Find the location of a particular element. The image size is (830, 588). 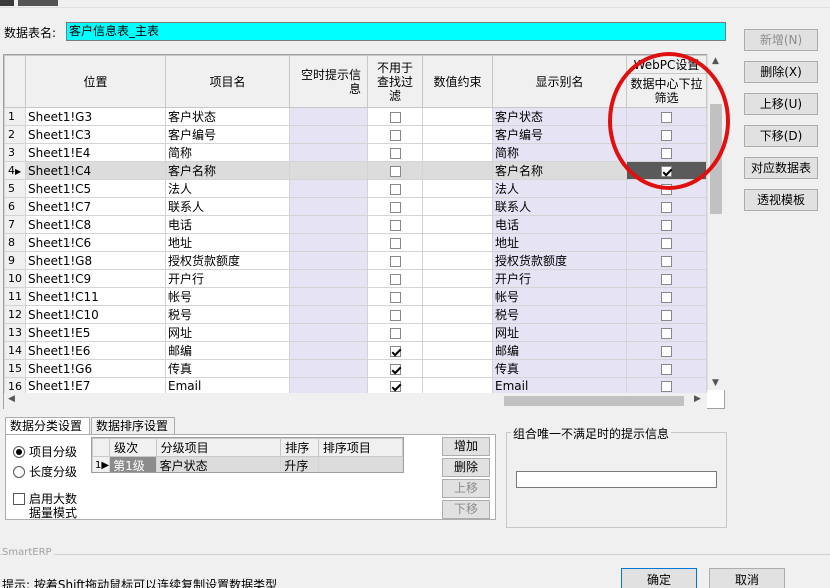

header-level-item: 分级项目 is located at coordinates (218, 447).